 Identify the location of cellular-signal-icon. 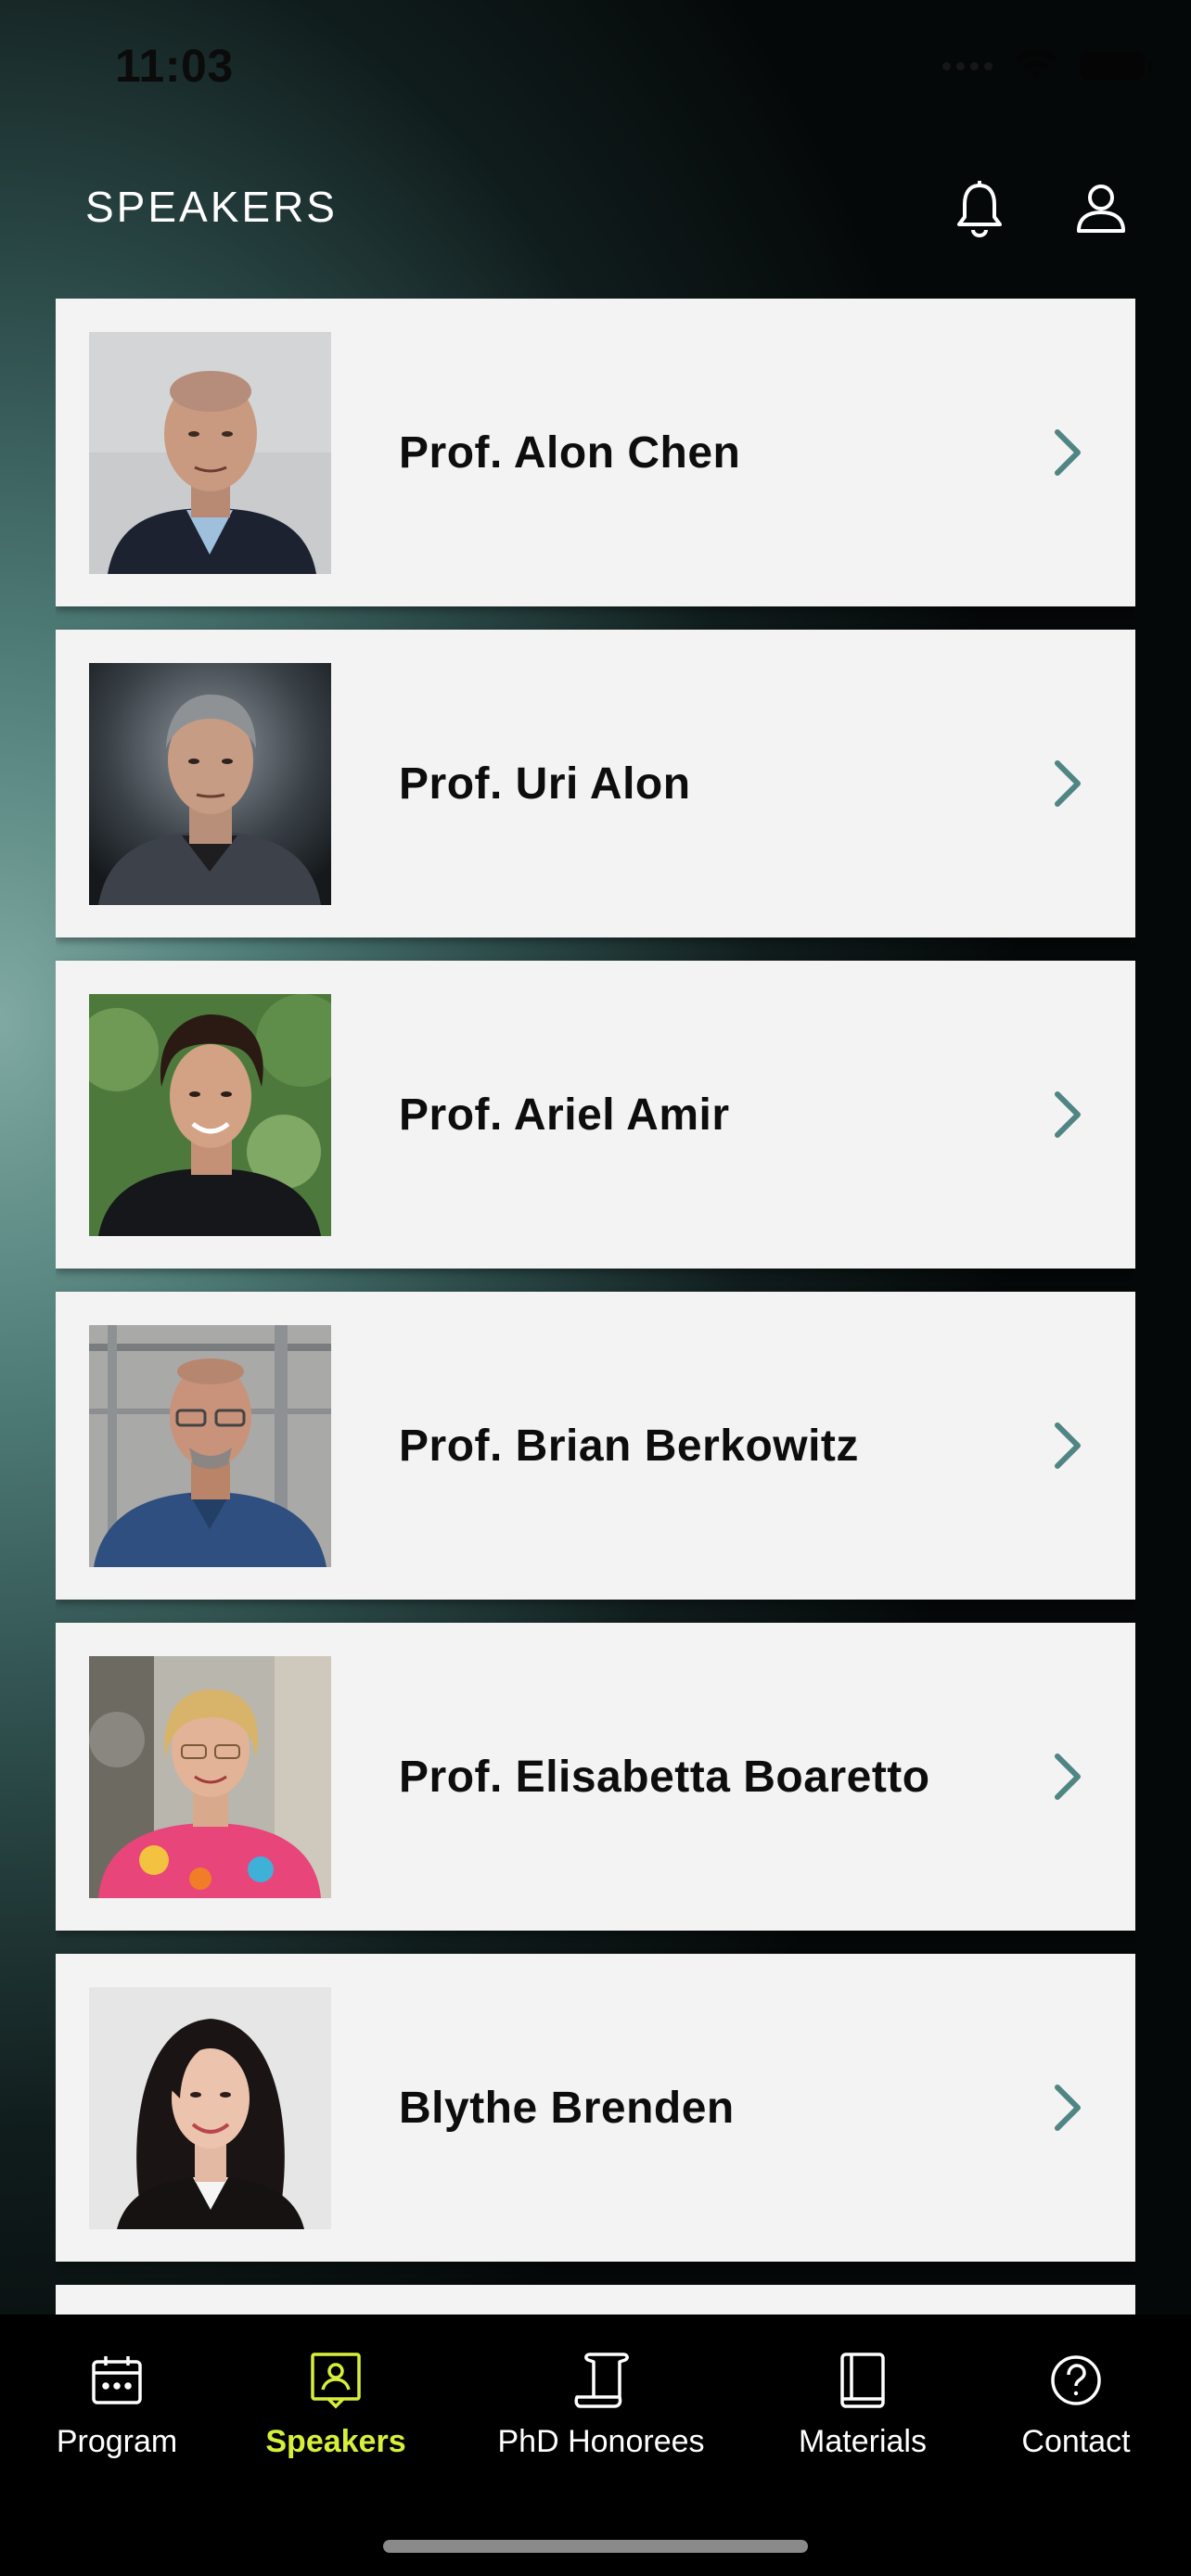
(967, 66).